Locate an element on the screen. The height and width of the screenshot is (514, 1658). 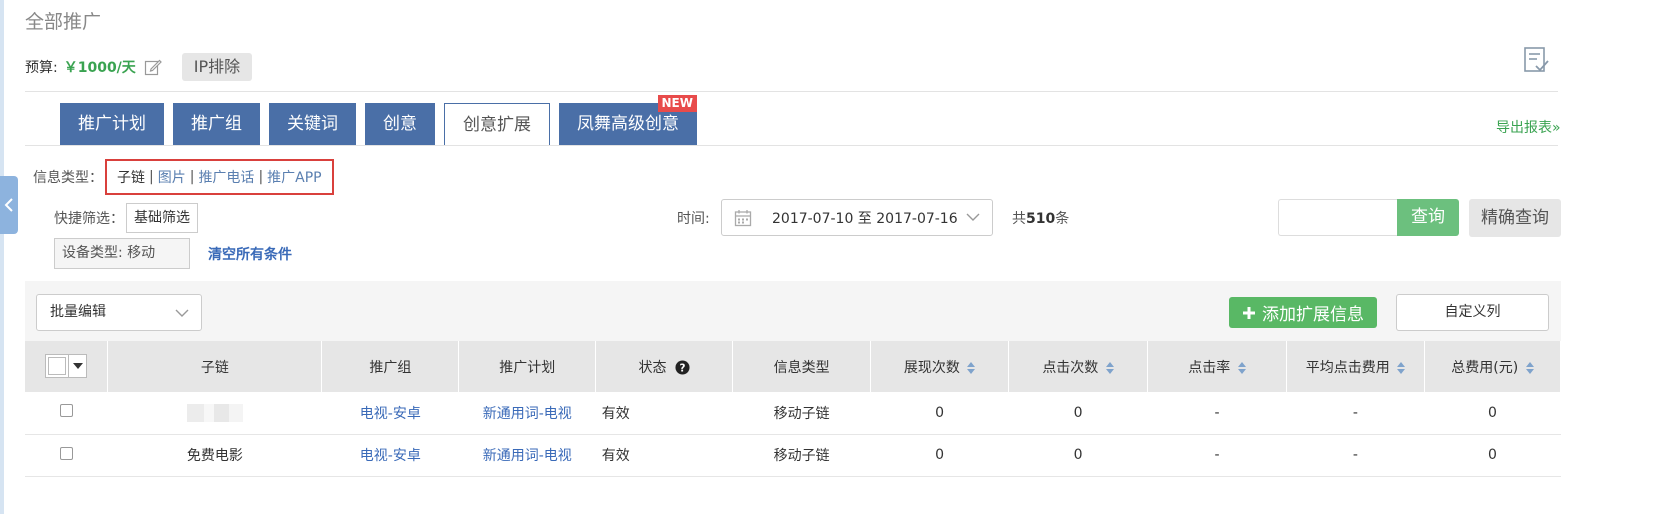
quick-filter: 快捷筛选： 基础筛选 is located at coordinates (126, 218).